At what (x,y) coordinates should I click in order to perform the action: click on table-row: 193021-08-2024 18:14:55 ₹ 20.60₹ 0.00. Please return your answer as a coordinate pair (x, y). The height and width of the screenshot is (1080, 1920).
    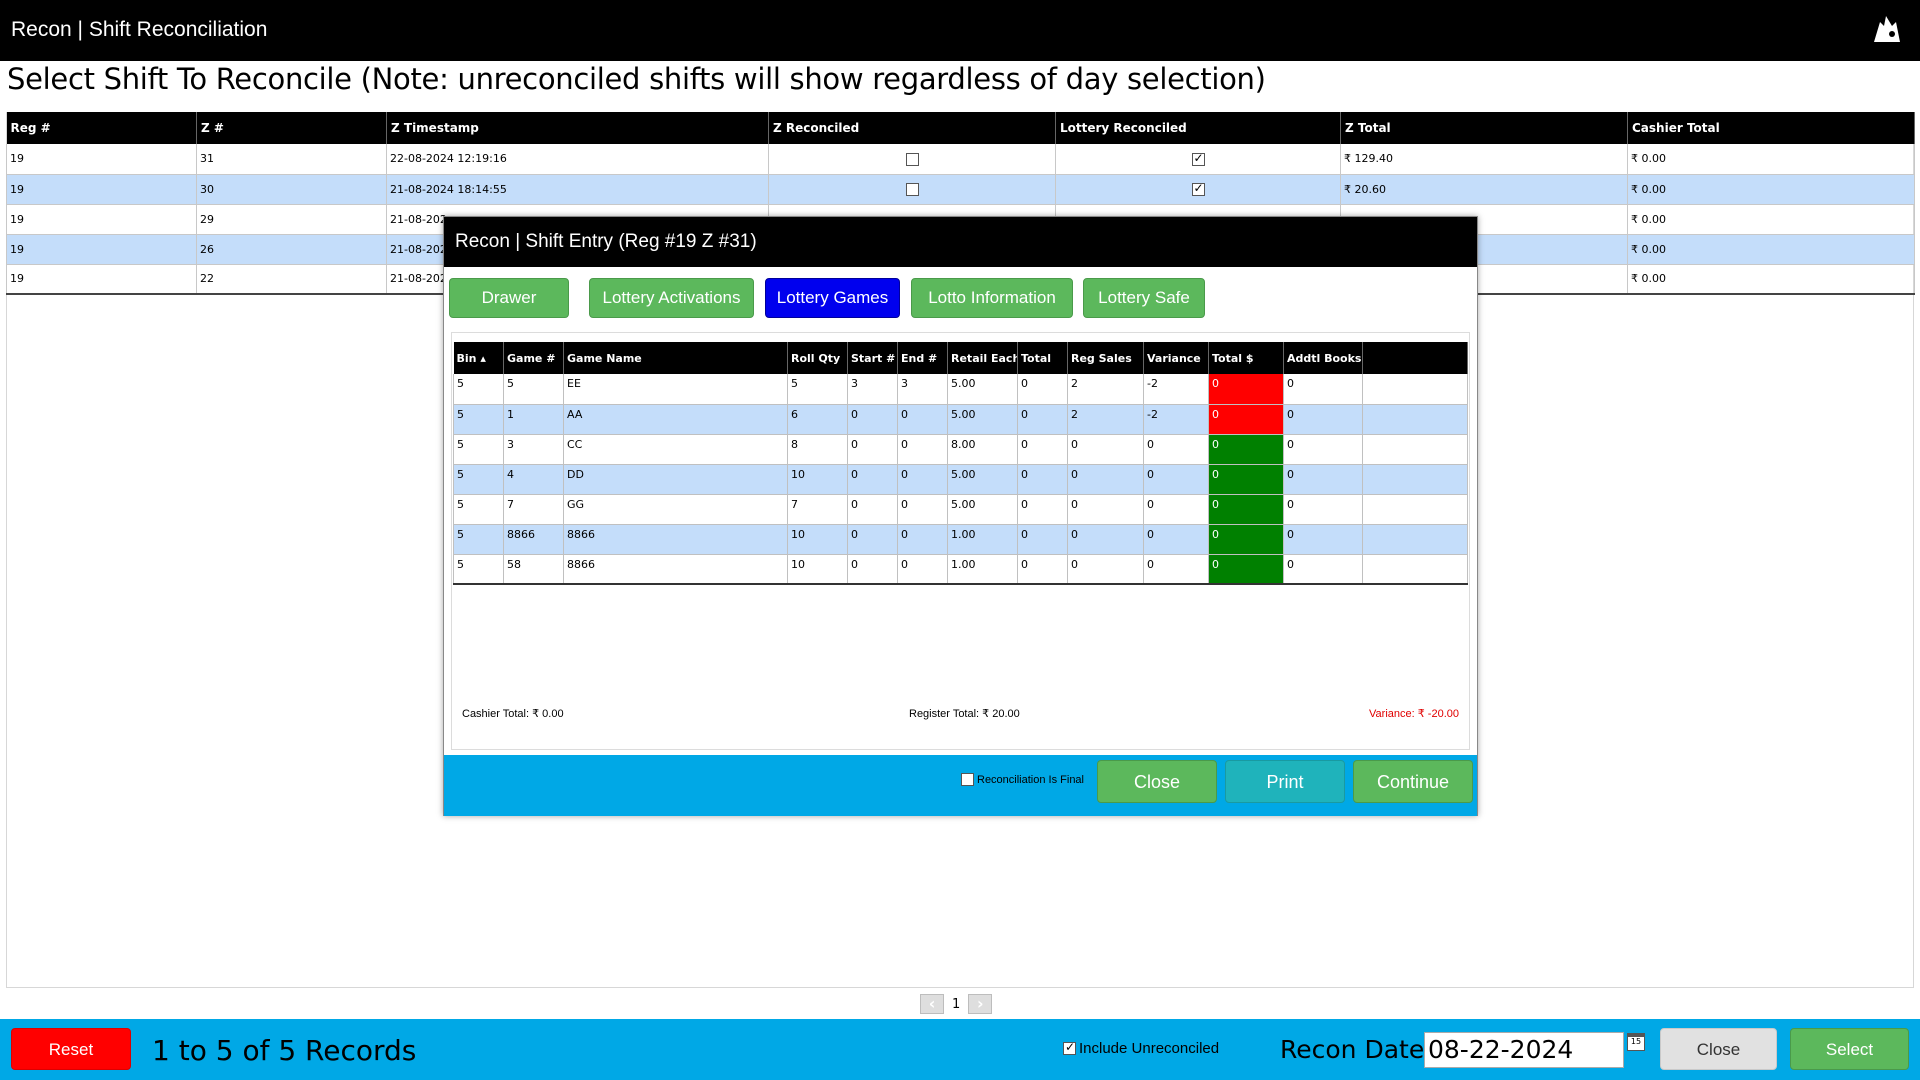
    Looking at the image, I should click on (960, 189).